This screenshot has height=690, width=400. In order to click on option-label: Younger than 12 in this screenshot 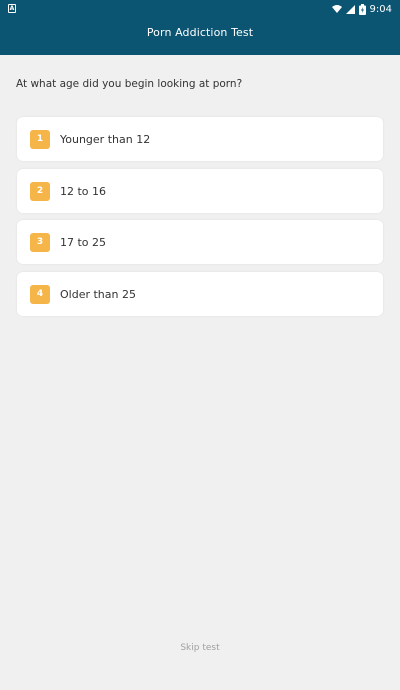, I will do `click(105, 139)`.